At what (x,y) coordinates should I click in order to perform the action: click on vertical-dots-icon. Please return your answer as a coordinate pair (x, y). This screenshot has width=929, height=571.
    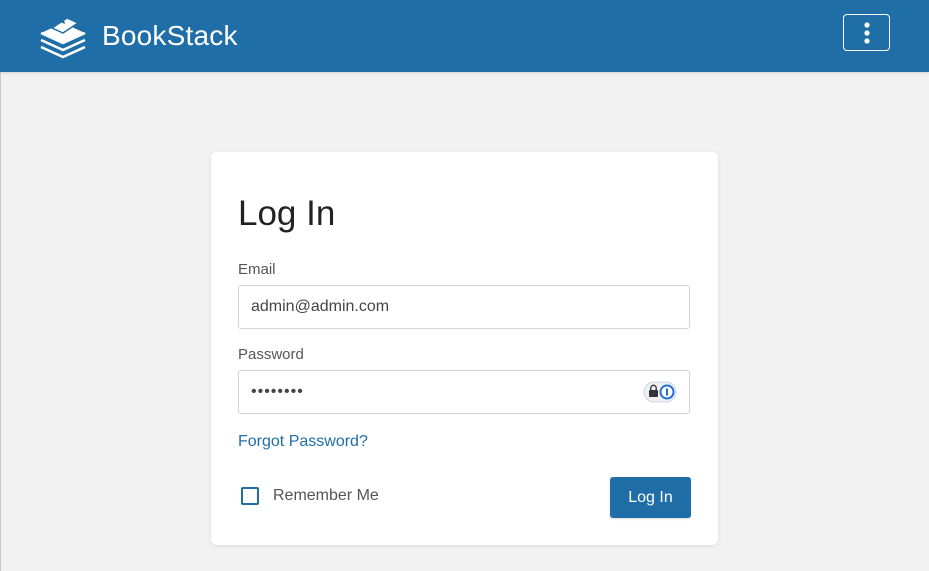
    Looking at the image, I should click on (866, 32).